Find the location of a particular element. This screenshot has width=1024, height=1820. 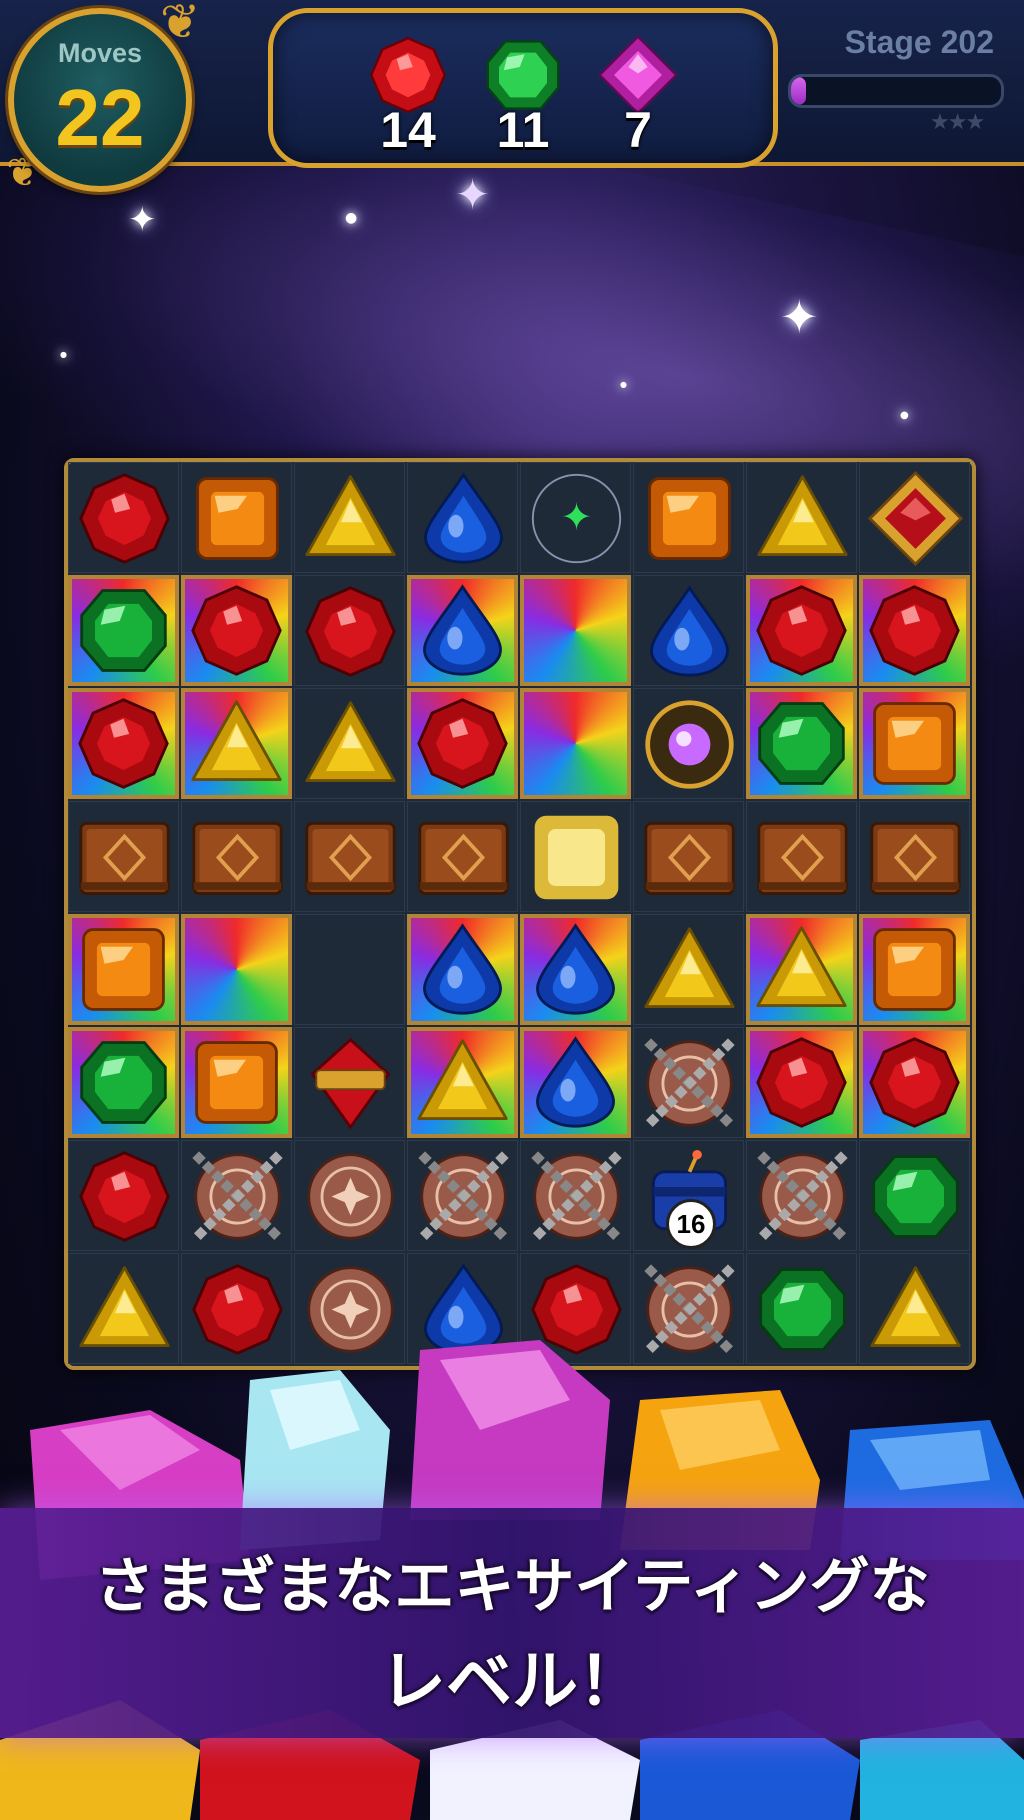

board-cell: ✦ is located at coordinates (575, 517).